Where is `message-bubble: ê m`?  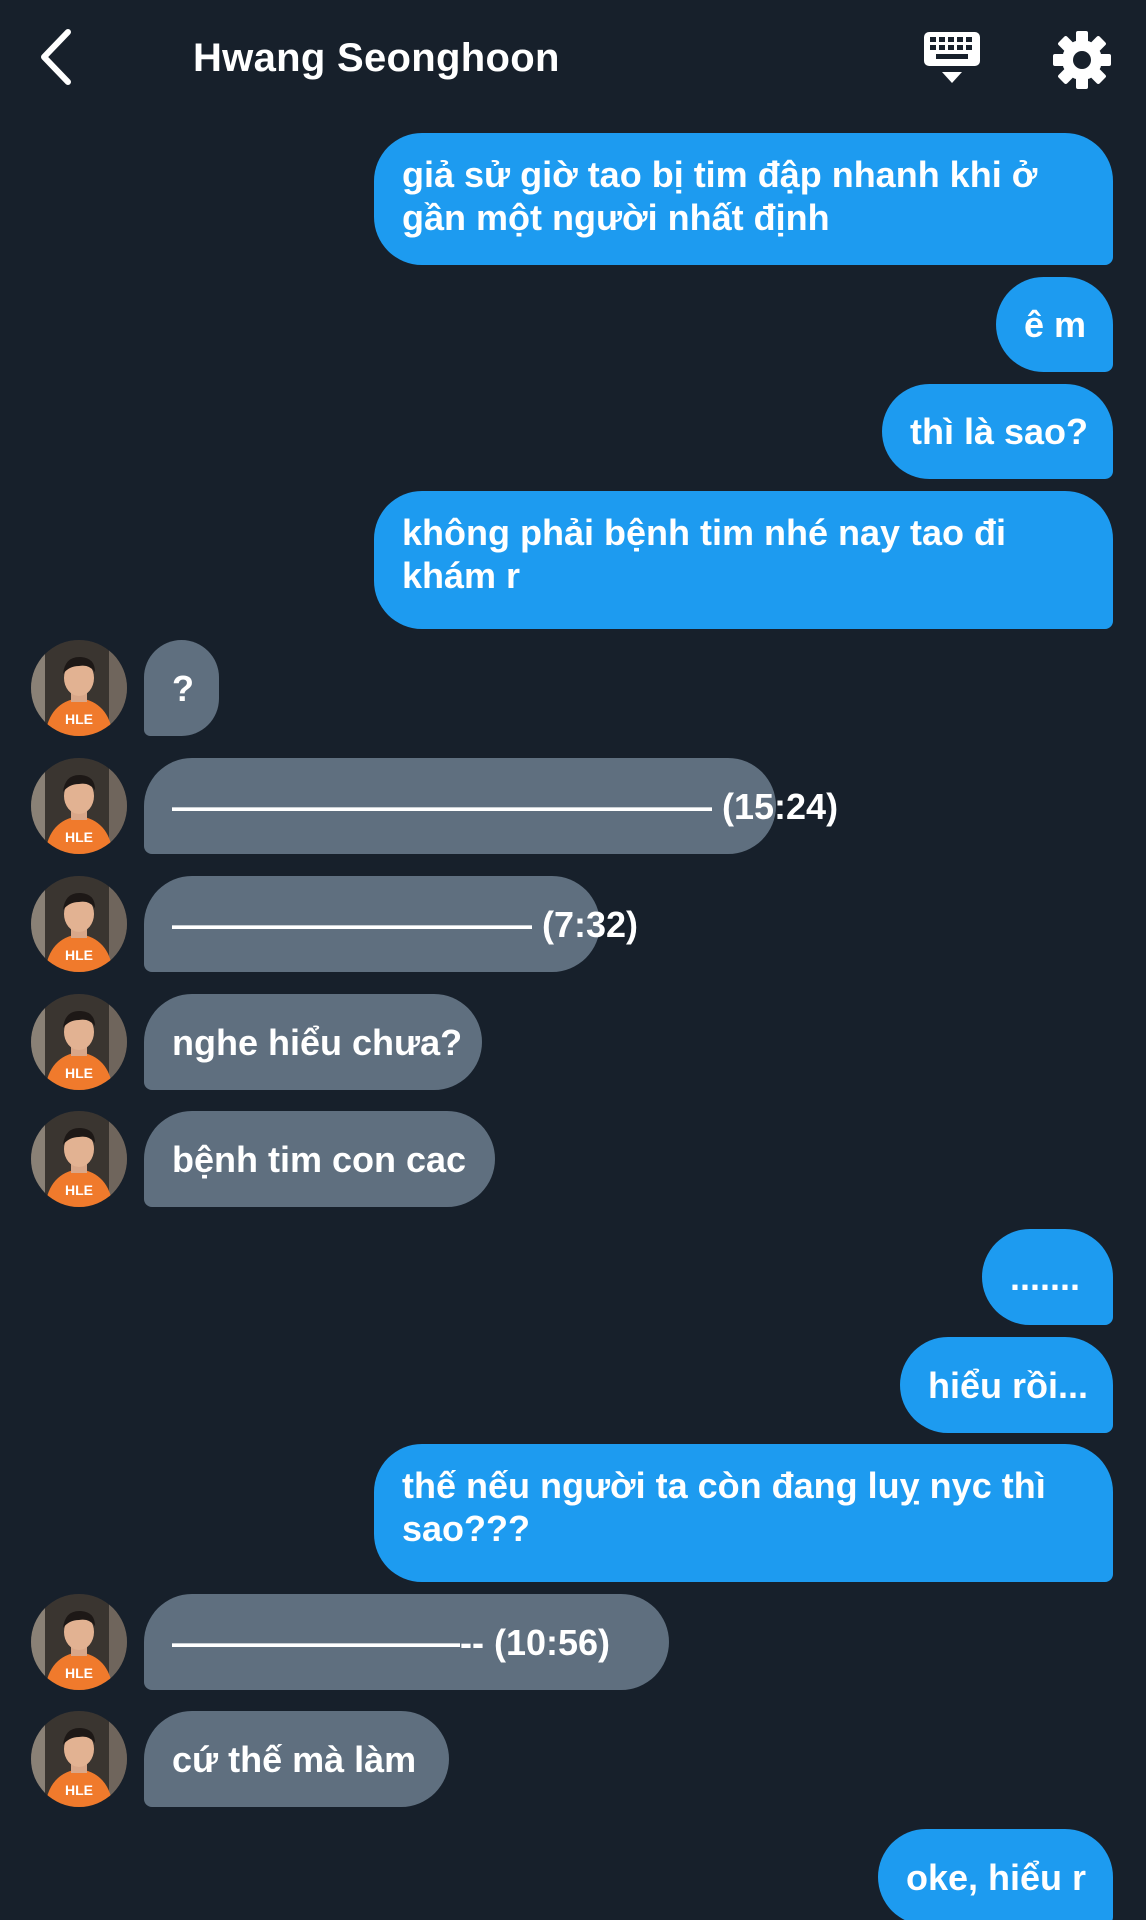 message-bubble: ê m is located at coordinates (1054, 324).